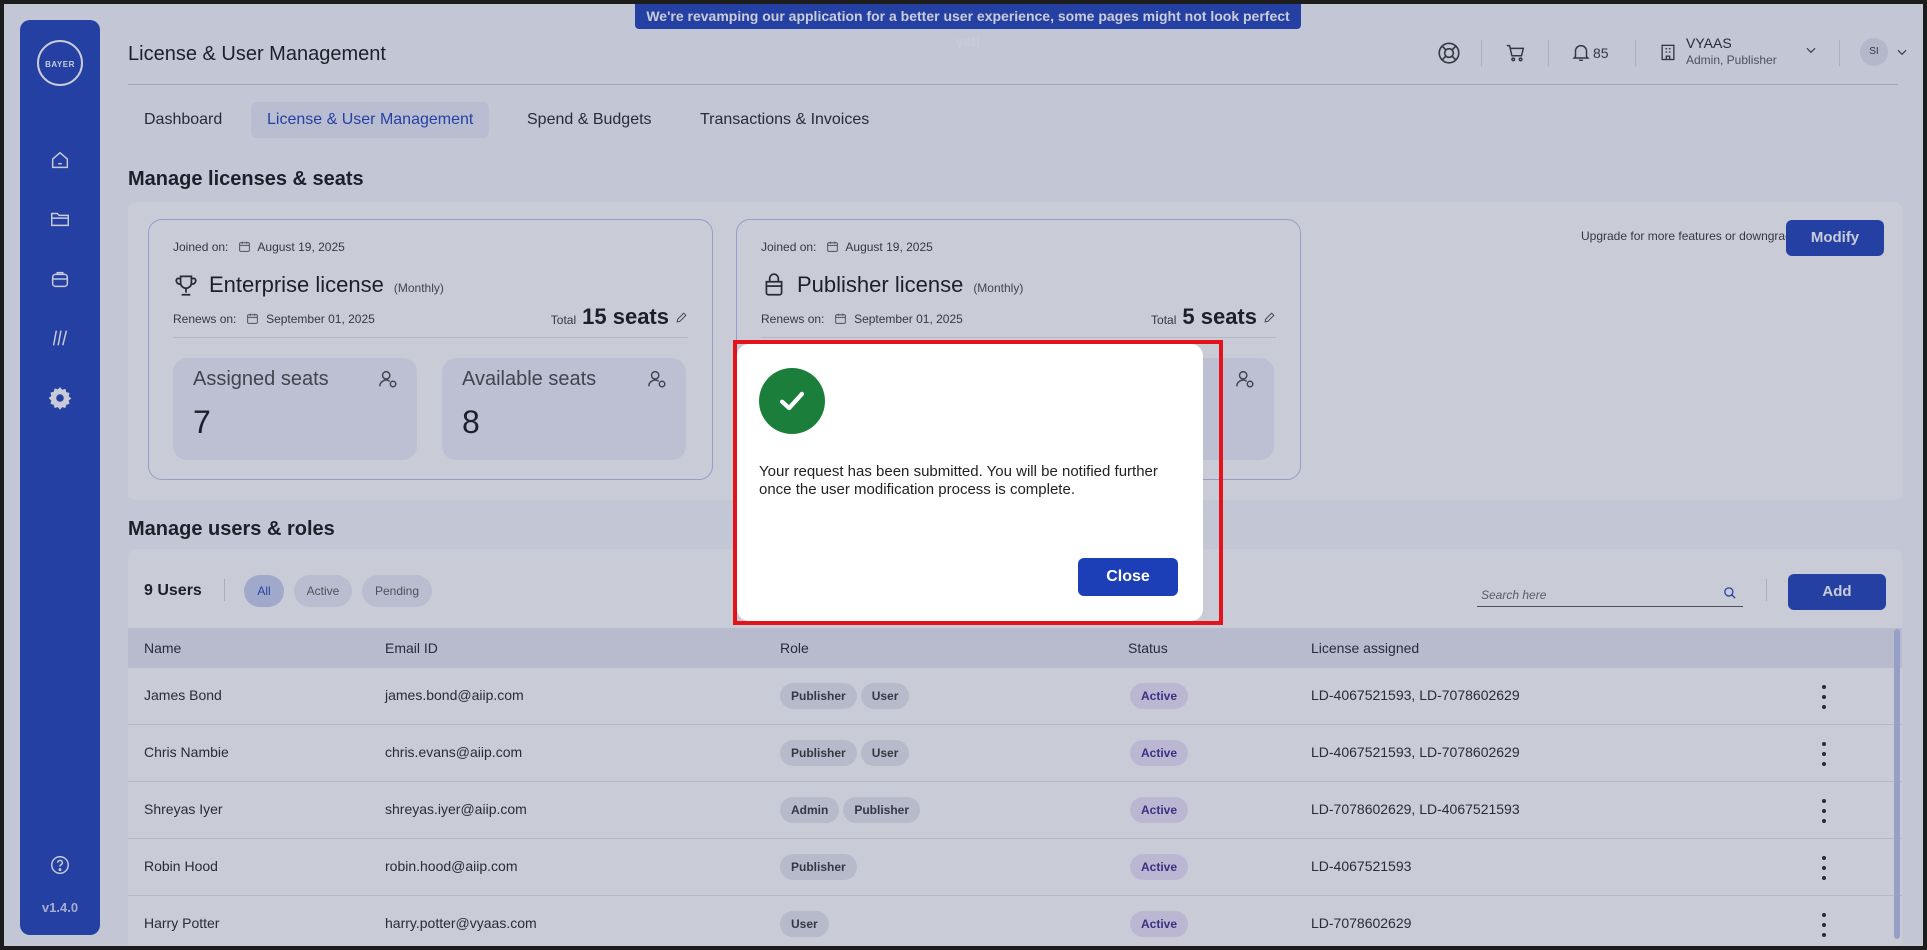  I want to click on highlight-box, so click(978, 482).